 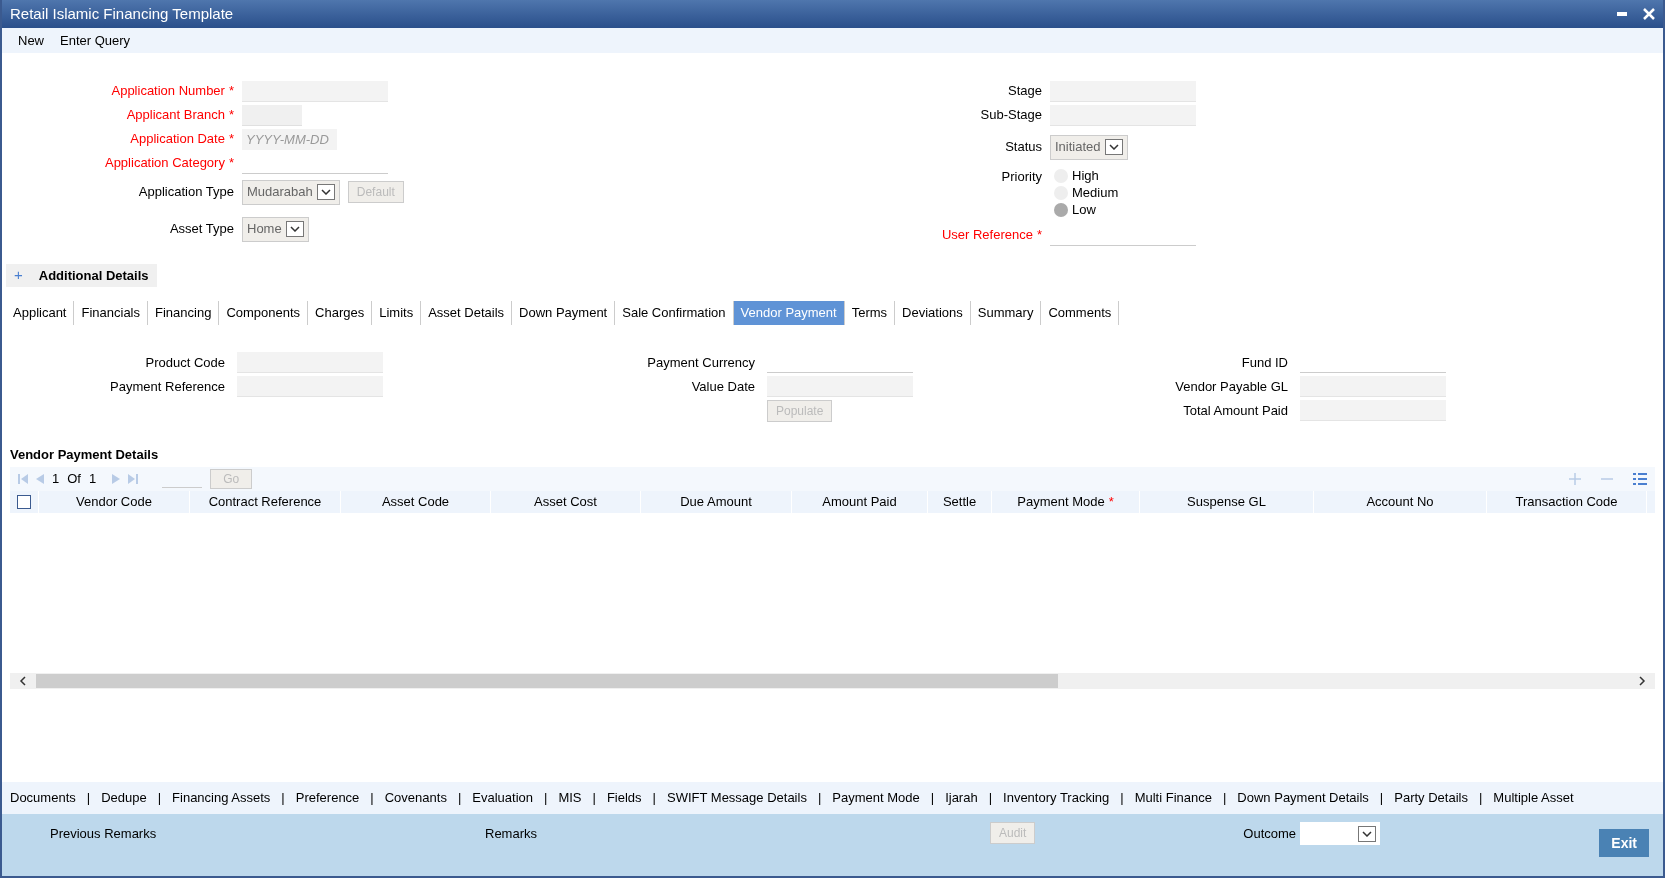 I want to click on close-icon, so click(x=1649, y=14).